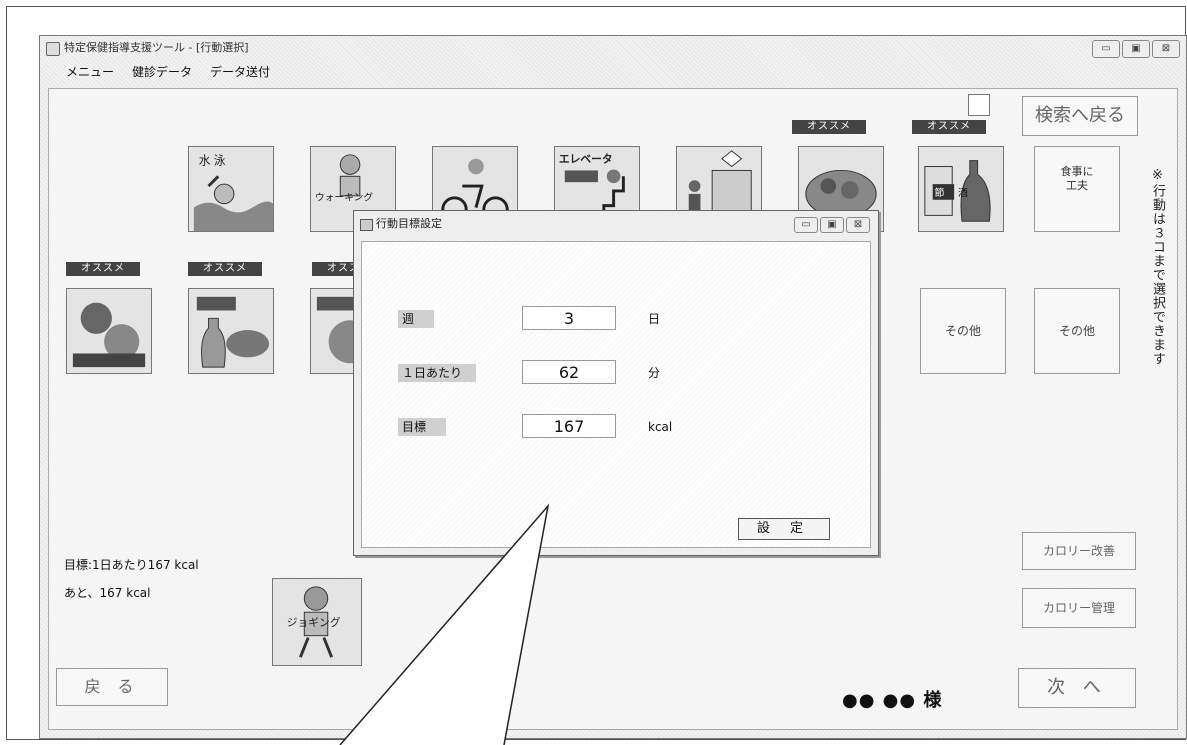  Describe the element at coordinates (416, 319) in the screenshot. I see `week-label: 週` at that location.